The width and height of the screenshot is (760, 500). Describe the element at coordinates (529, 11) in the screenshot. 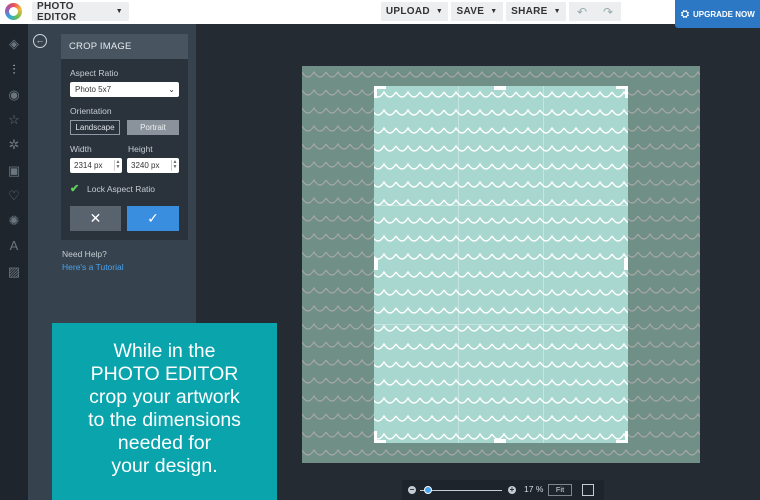

I see `share-label: SHARE` at that location.